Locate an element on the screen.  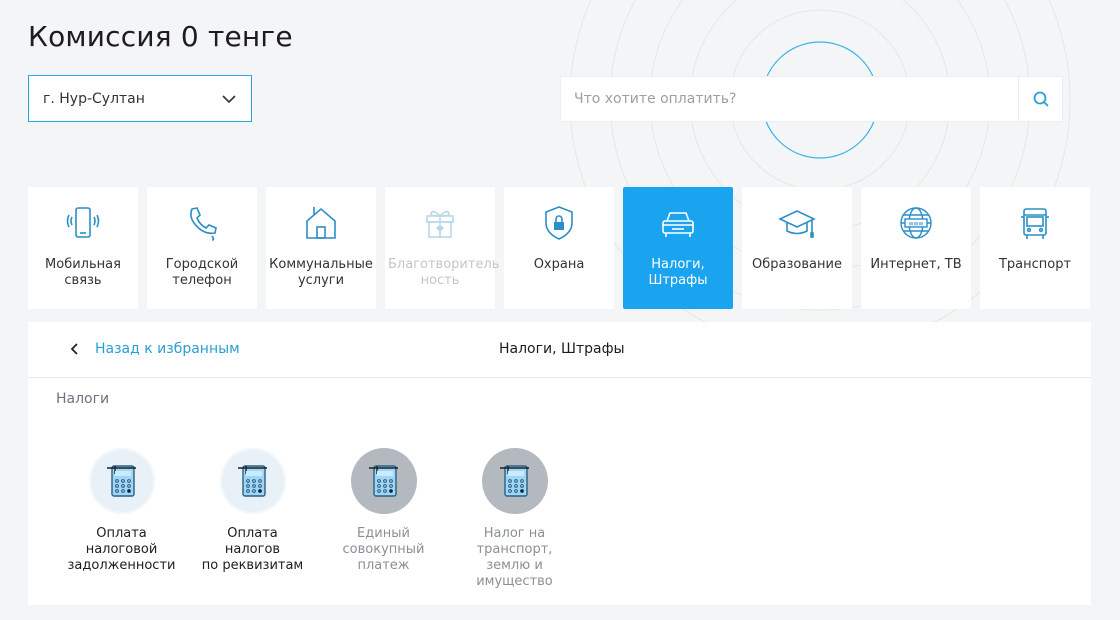
category-label: Образование is located at coordinates (797, 264).